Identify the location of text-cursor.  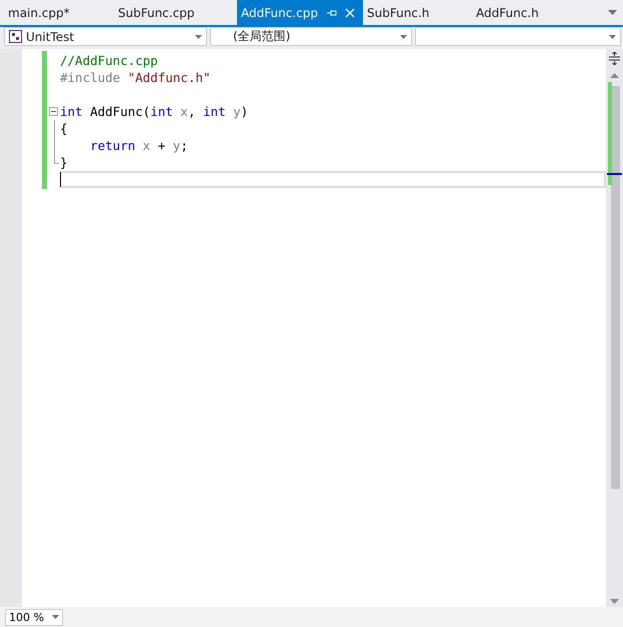
(60, 179).